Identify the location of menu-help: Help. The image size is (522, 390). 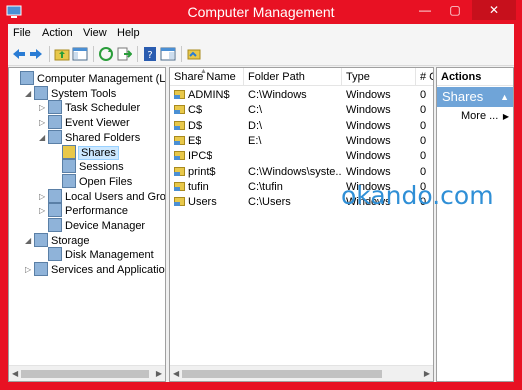
(128, 33).